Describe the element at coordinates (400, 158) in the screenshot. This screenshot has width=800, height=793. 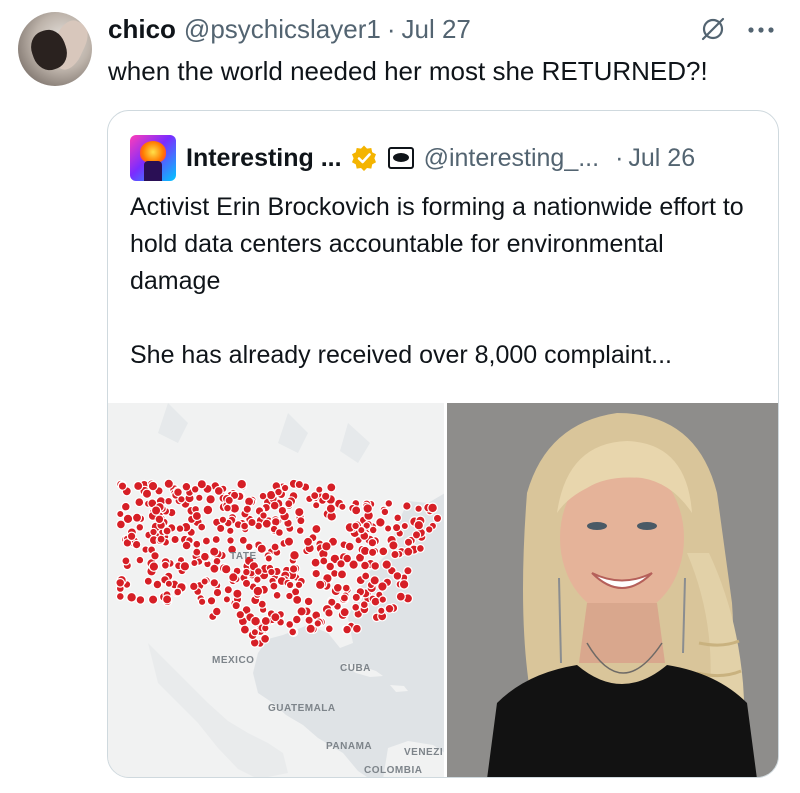
I see `affiliate-badge-icon` at that location.